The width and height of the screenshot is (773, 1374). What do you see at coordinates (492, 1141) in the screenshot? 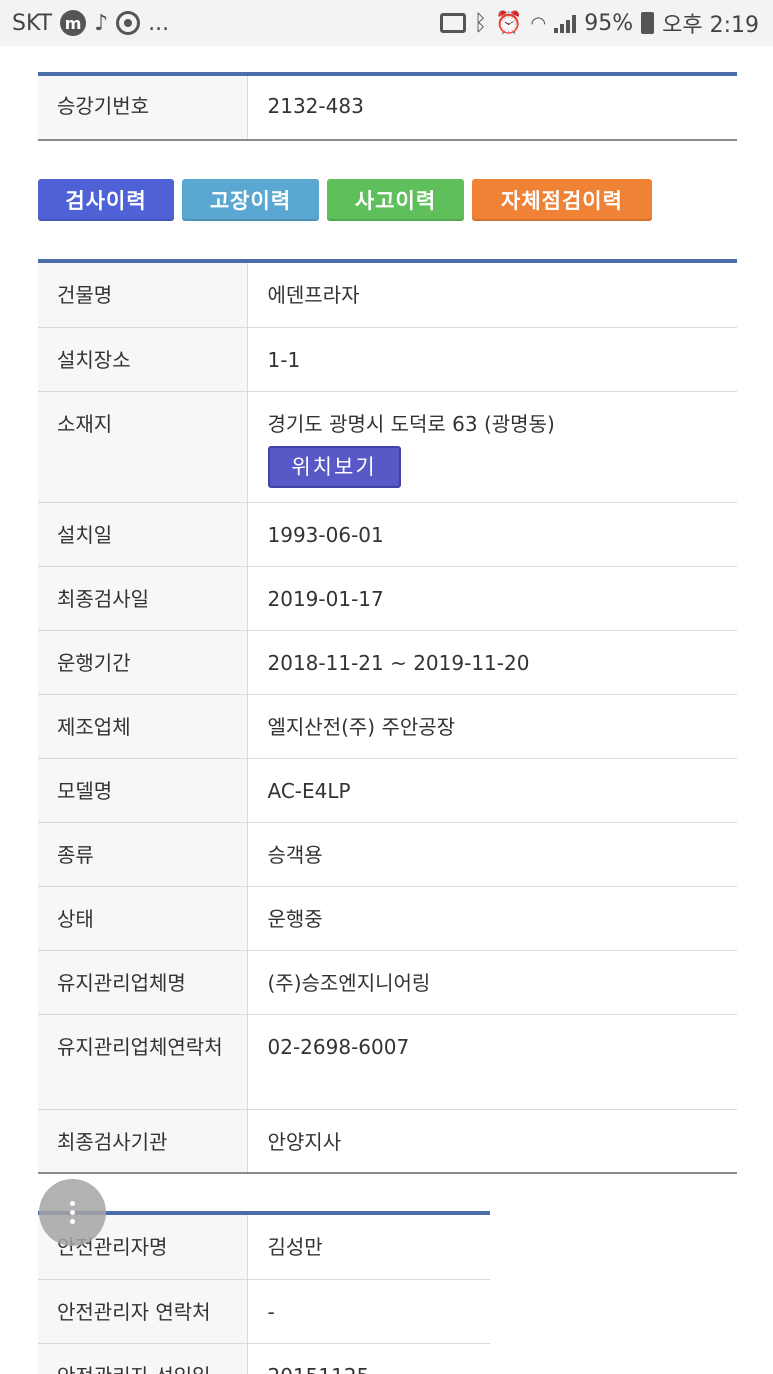
I see `last-inspection-agency-value: 안양지사` at bounding box center [492, 1141].